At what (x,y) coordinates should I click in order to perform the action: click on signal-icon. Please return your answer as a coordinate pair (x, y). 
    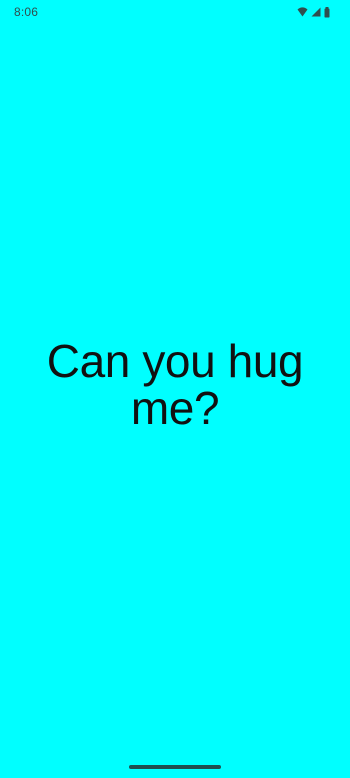
    Looking at the image, I should click on (316, 12).